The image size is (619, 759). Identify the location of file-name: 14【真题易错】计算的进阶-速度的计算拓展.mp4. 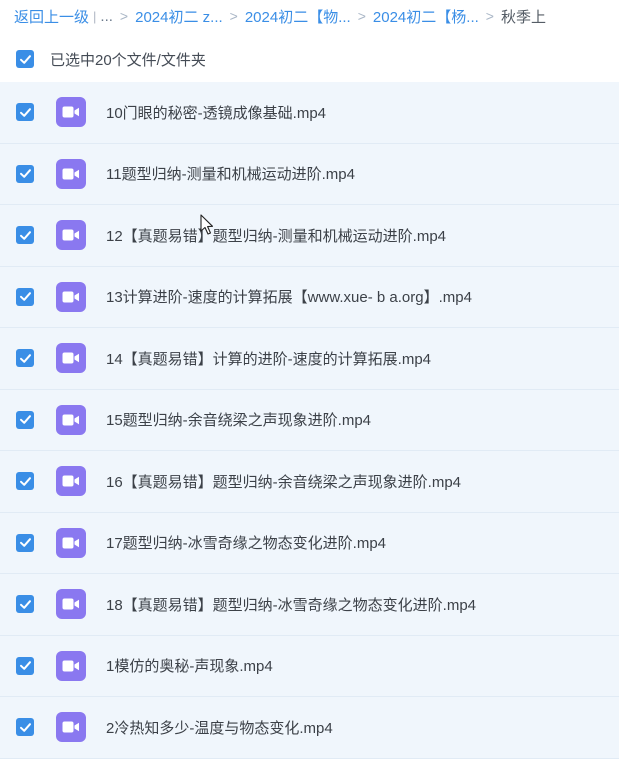
(268, 358).